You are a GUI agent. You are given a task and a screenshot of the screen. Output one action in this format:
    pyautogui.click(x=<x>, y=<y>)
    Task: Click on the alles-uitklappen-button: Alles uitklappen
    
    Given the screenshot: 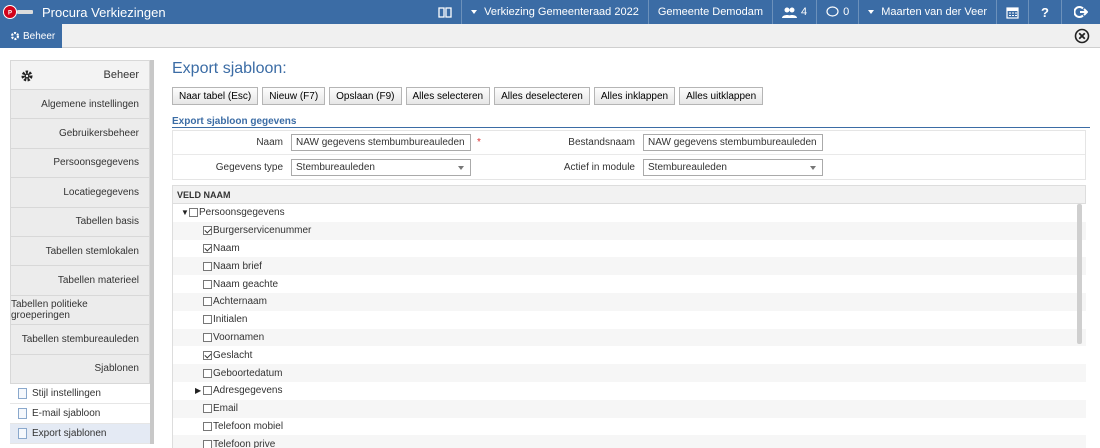 What is the action you would take?
    pyautogui.click(x=721, y=96)
    